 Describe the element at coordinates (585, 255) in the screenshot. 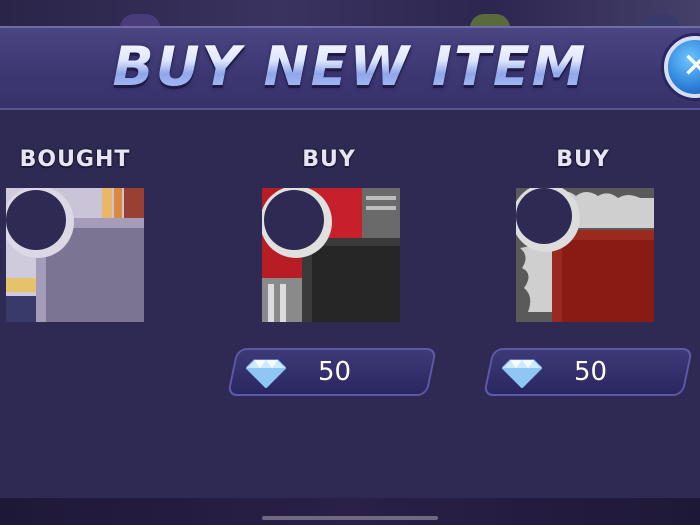

I see `item-image-ornate-red-table` at that location.